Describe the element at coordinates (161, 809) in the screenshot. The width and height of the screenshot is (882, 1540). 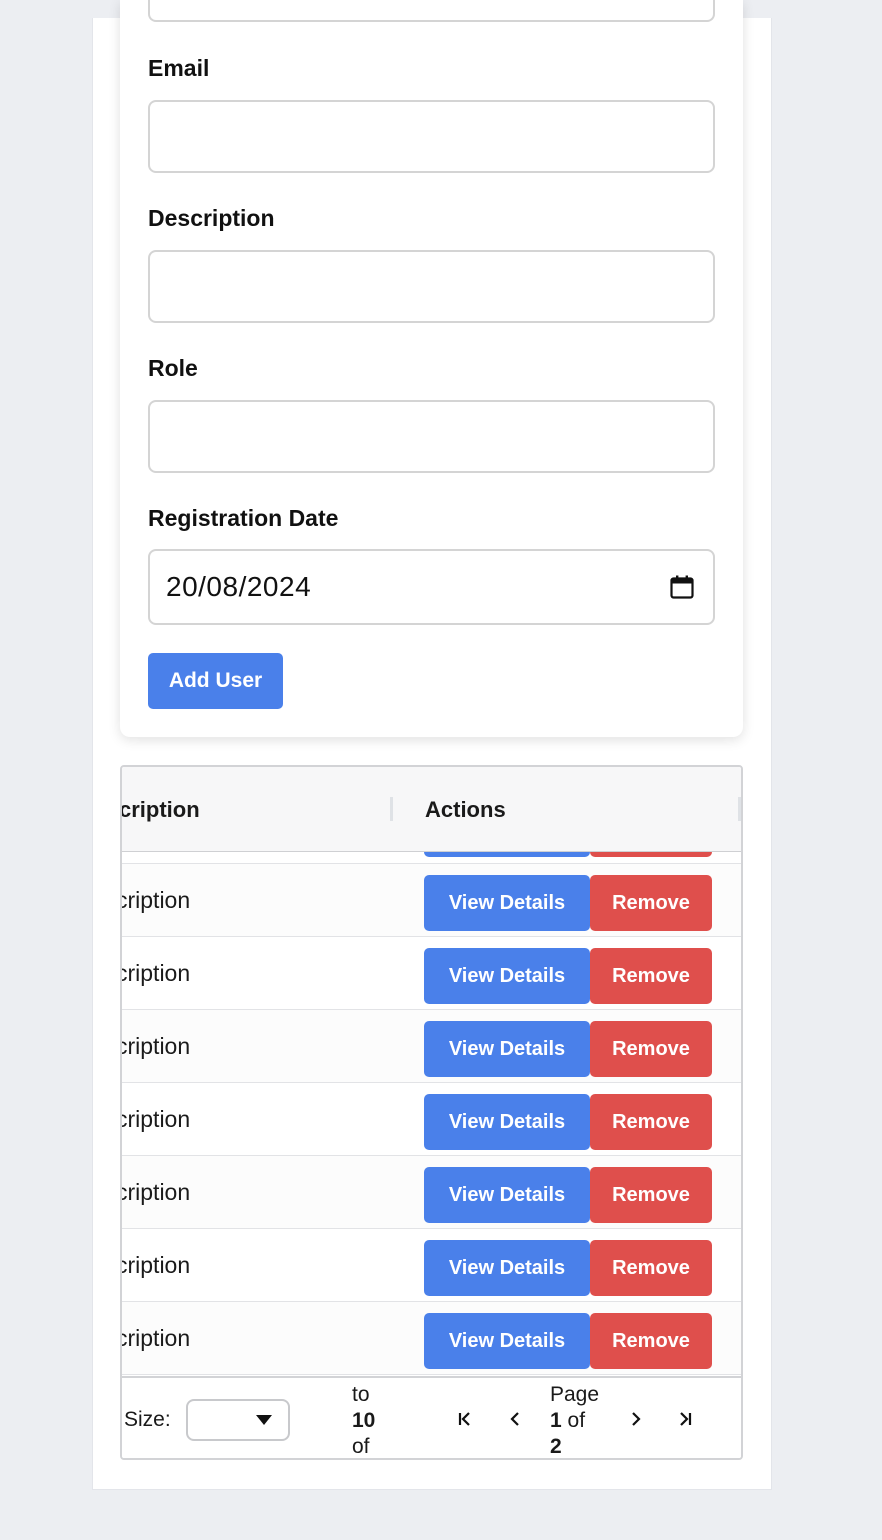
I see `column-header-description: cription` at that location.